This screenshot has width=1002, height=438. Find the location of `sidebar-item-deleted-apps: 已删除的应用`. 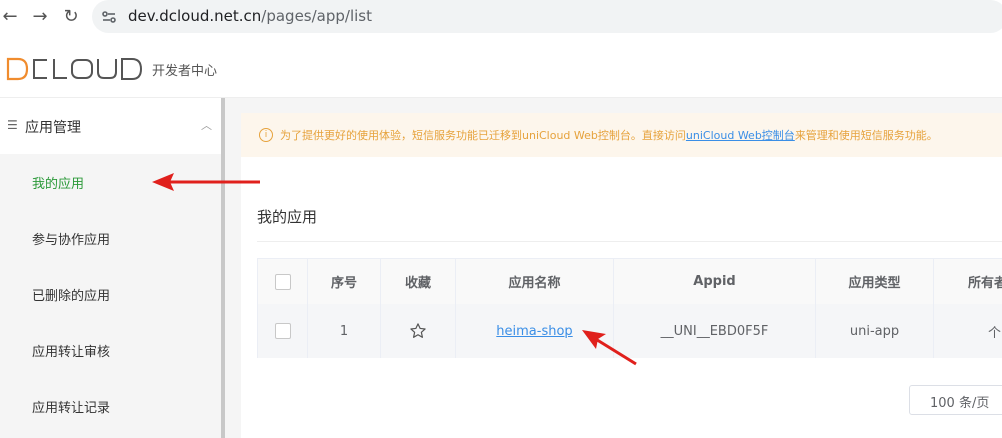

sidebar-item-deleted-apps: 已删除的应用 is located at coordinates (110, 294).